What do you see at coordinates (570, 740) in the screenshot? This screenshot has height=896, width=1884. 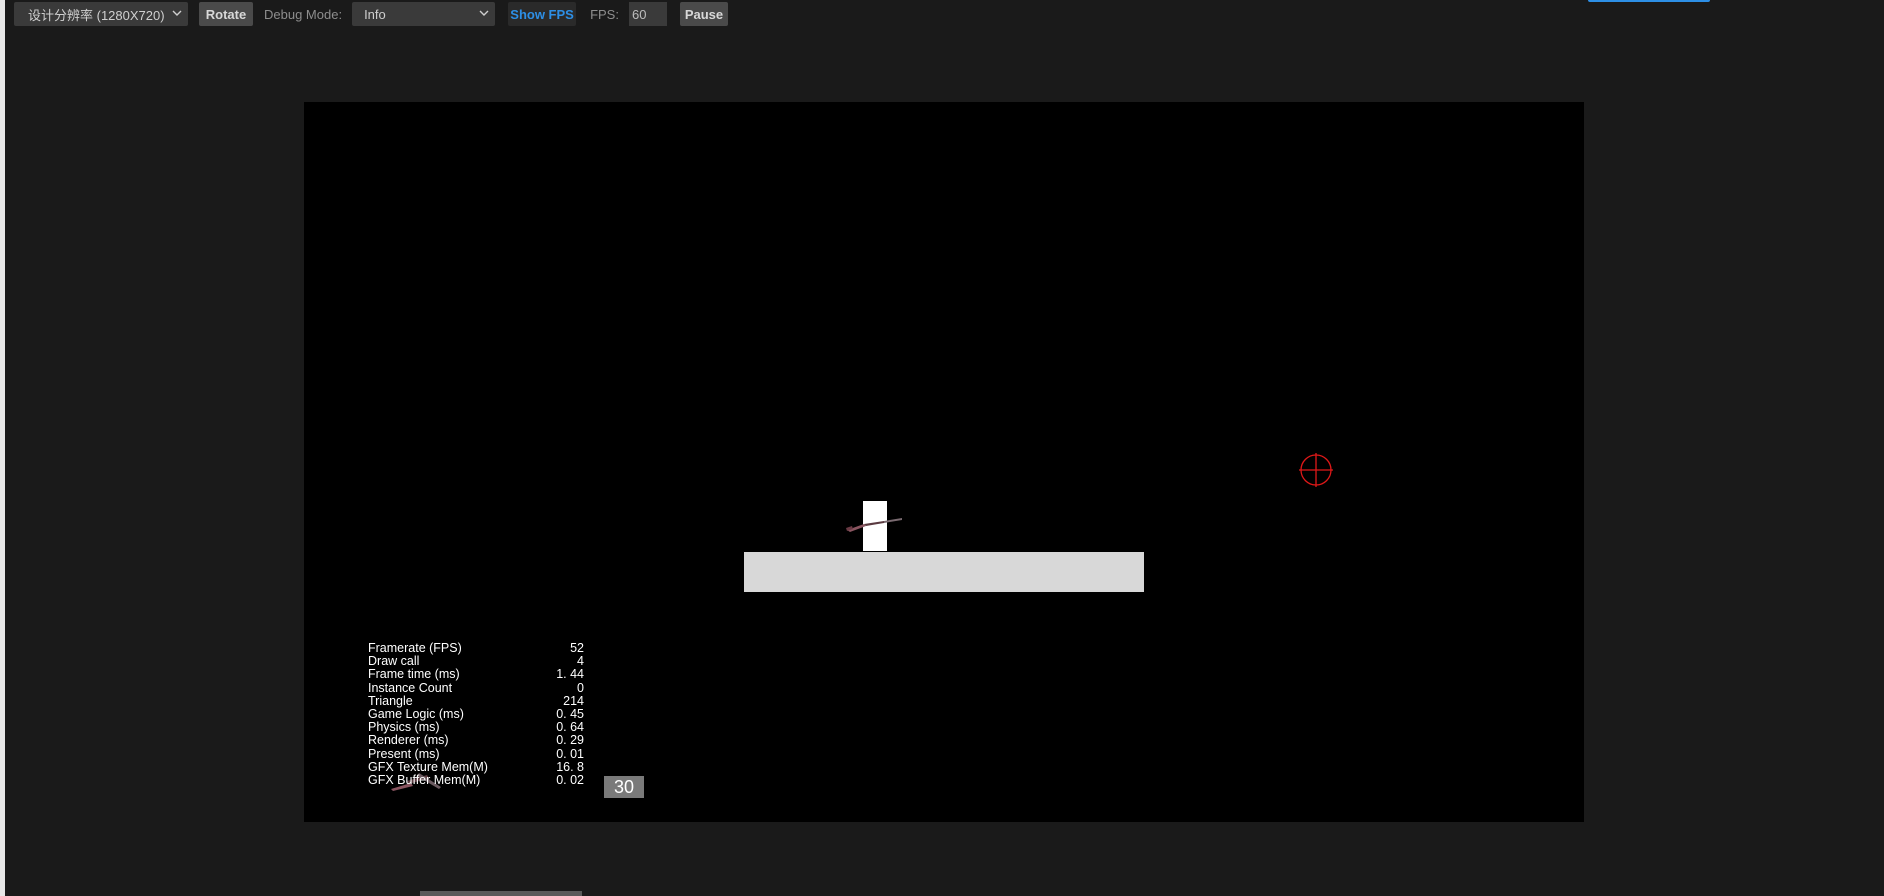 I see `debug-stat-value: 0. 29` at bounding box center [570, 740].